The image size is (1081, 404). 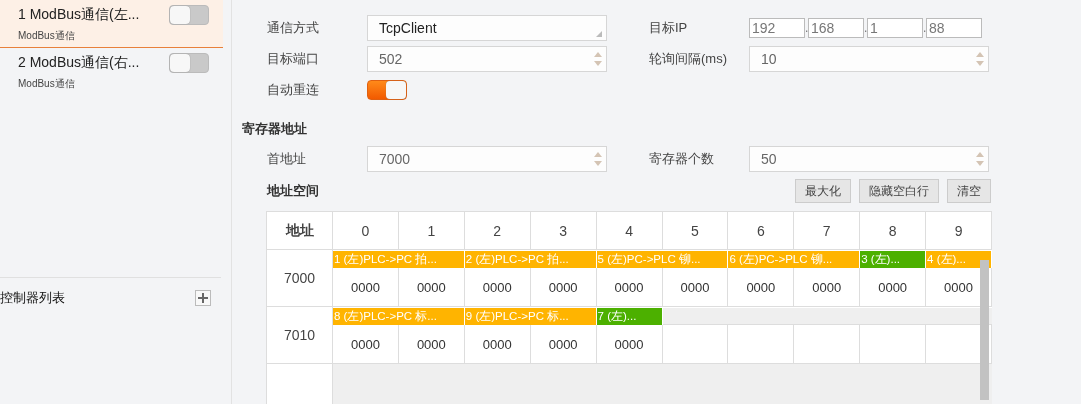 I want to click on field-label: 首地址, so click(x=287, y=159).